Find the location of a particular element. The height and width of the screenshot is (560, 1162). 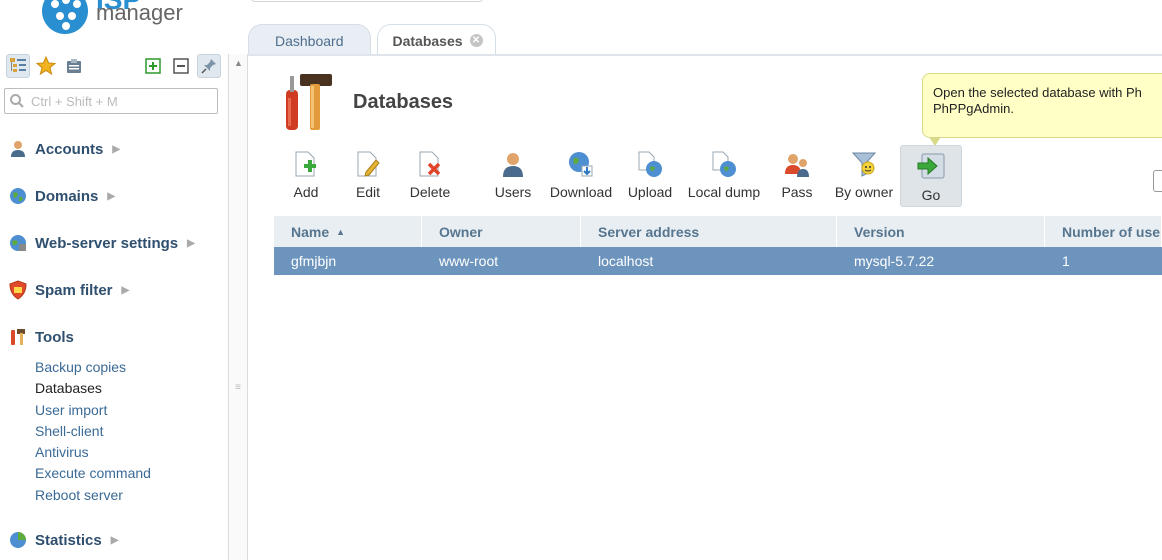

go-button: Go is located at coordinates (931, 176).